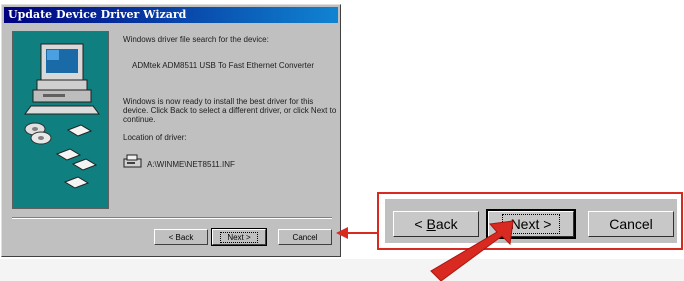 The width and height of the screenshot is (684, 281). Describe the element at coordinates (425, 250) in the screenshot. I see `annotation-overlay` at that location.